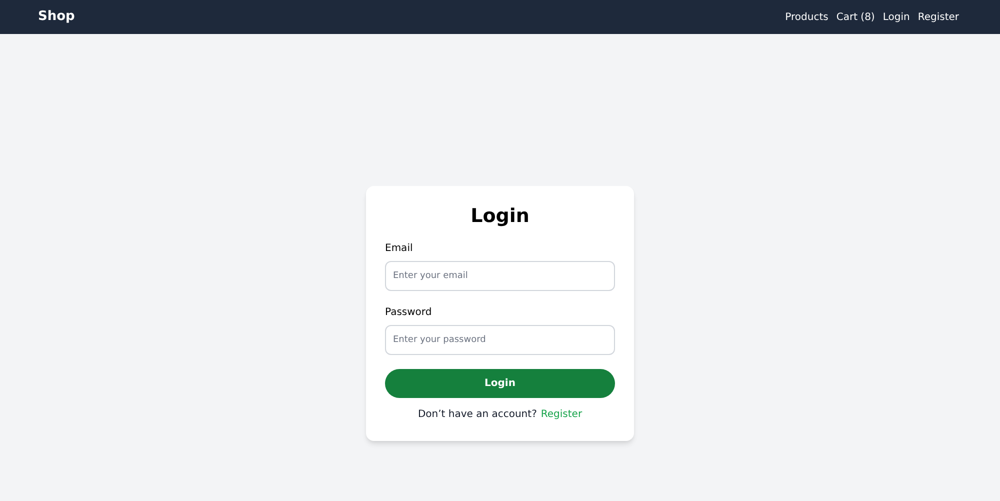 The height and width of the screenshot is (501, 1000). Describe the element at coordinates (56, 17) in the screenshot. I see `brand-link: Shop` at that location.